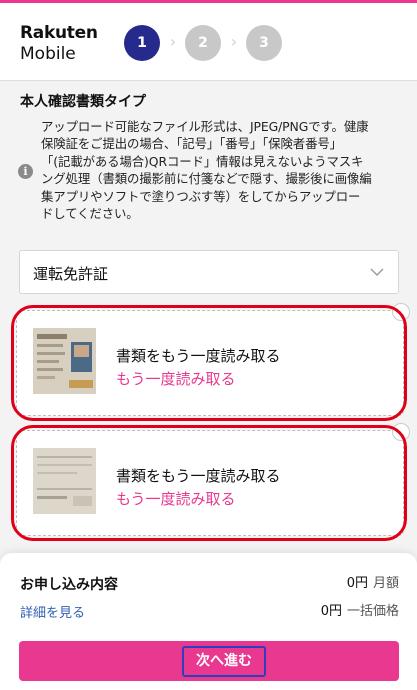  What do you see at coordinates (377, 272) in the screenshot?
I see `chevron-down-icon` at bounding box center [377, 272].